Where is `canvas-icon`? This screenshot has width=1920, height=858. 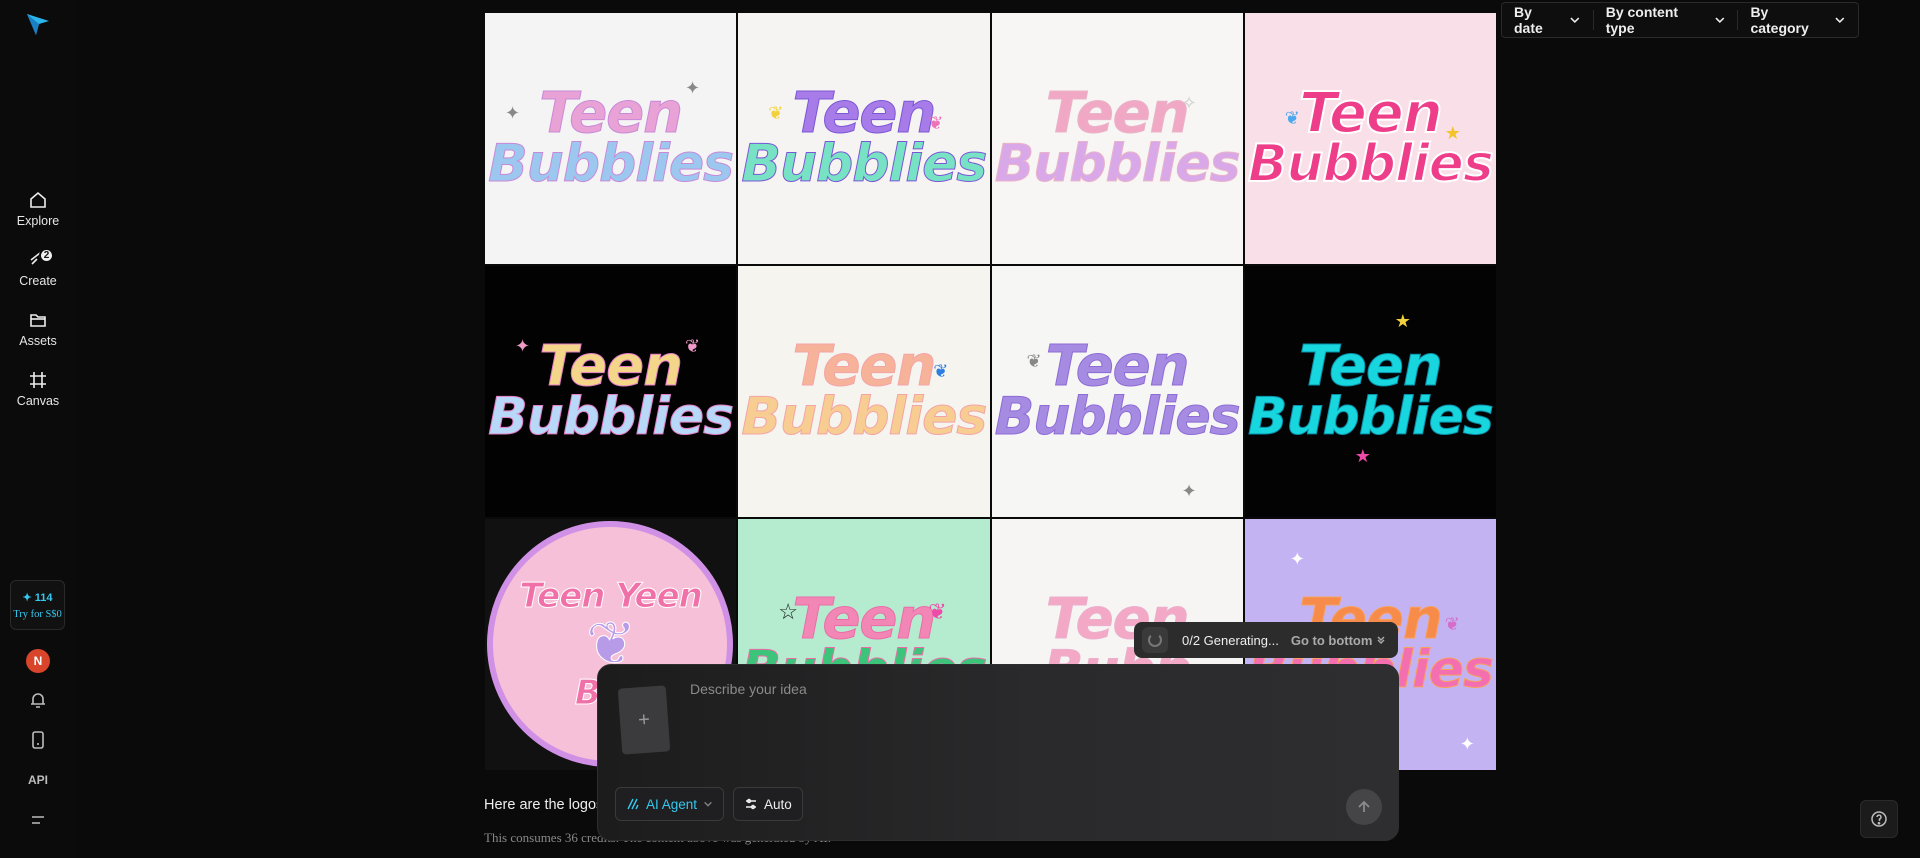
canvas-icon is located at coordinates (38, 380).